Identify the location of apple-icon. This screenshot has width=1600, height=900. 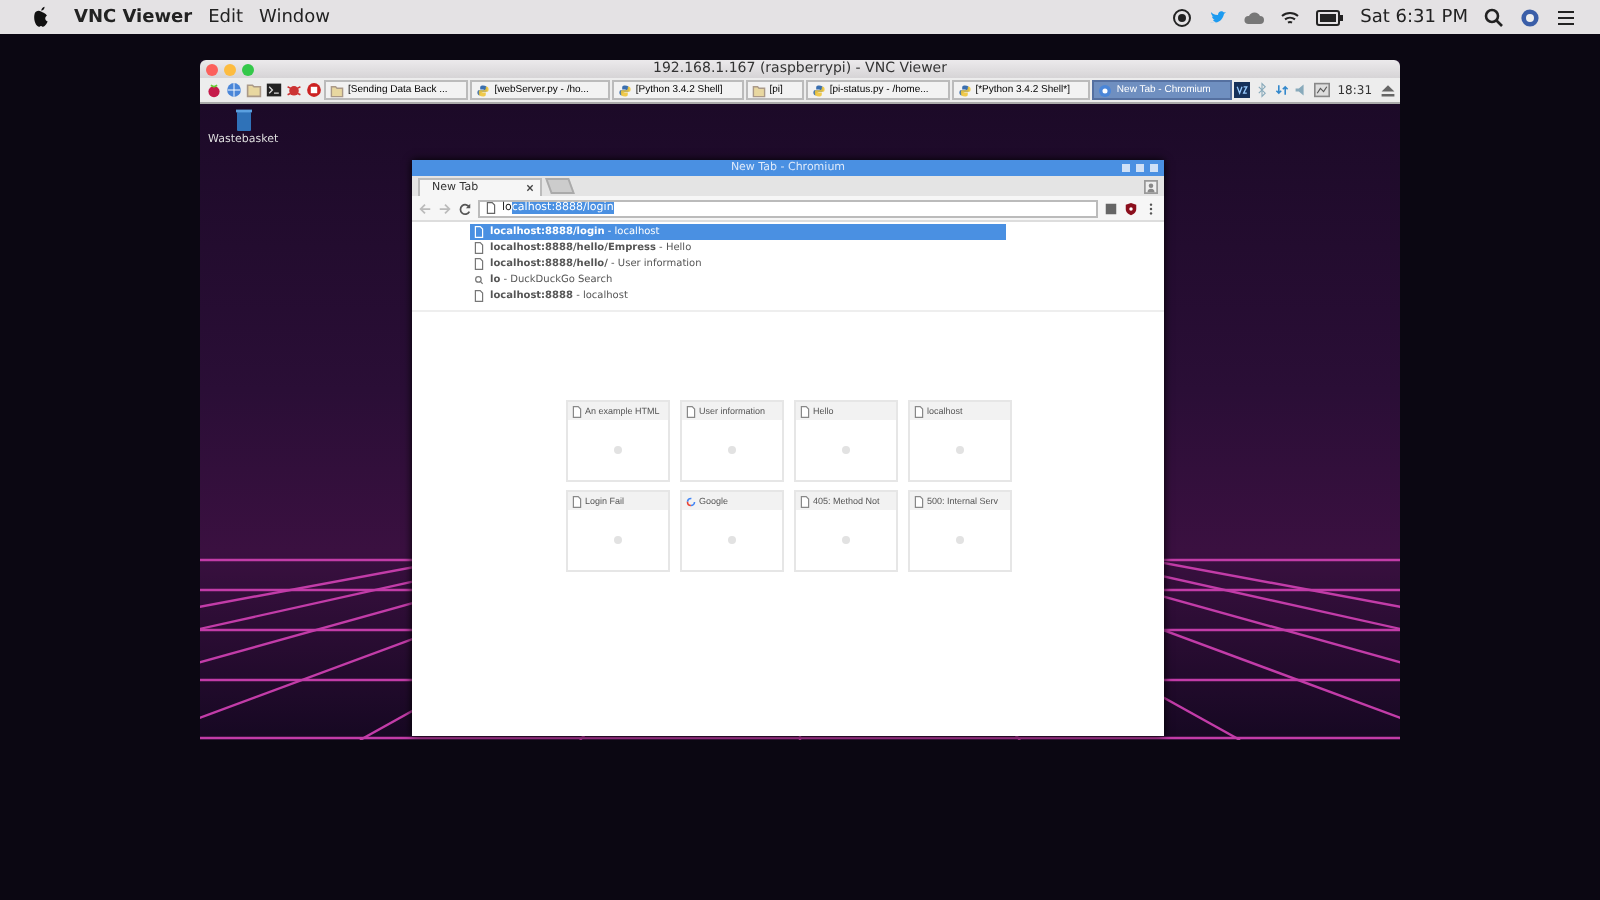
(41, 17).